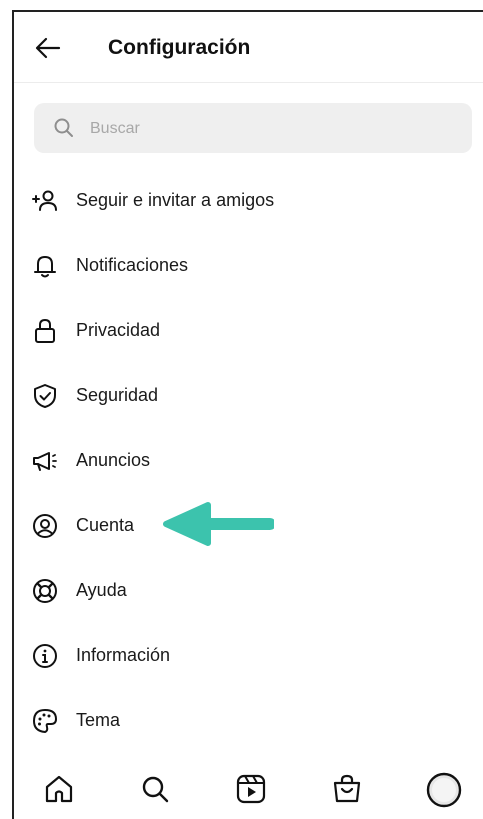 The image size is (483, 819). Describe the element at coordinates (123, 655) in the screenshot. I see `menu-item-label: Información` at that location.